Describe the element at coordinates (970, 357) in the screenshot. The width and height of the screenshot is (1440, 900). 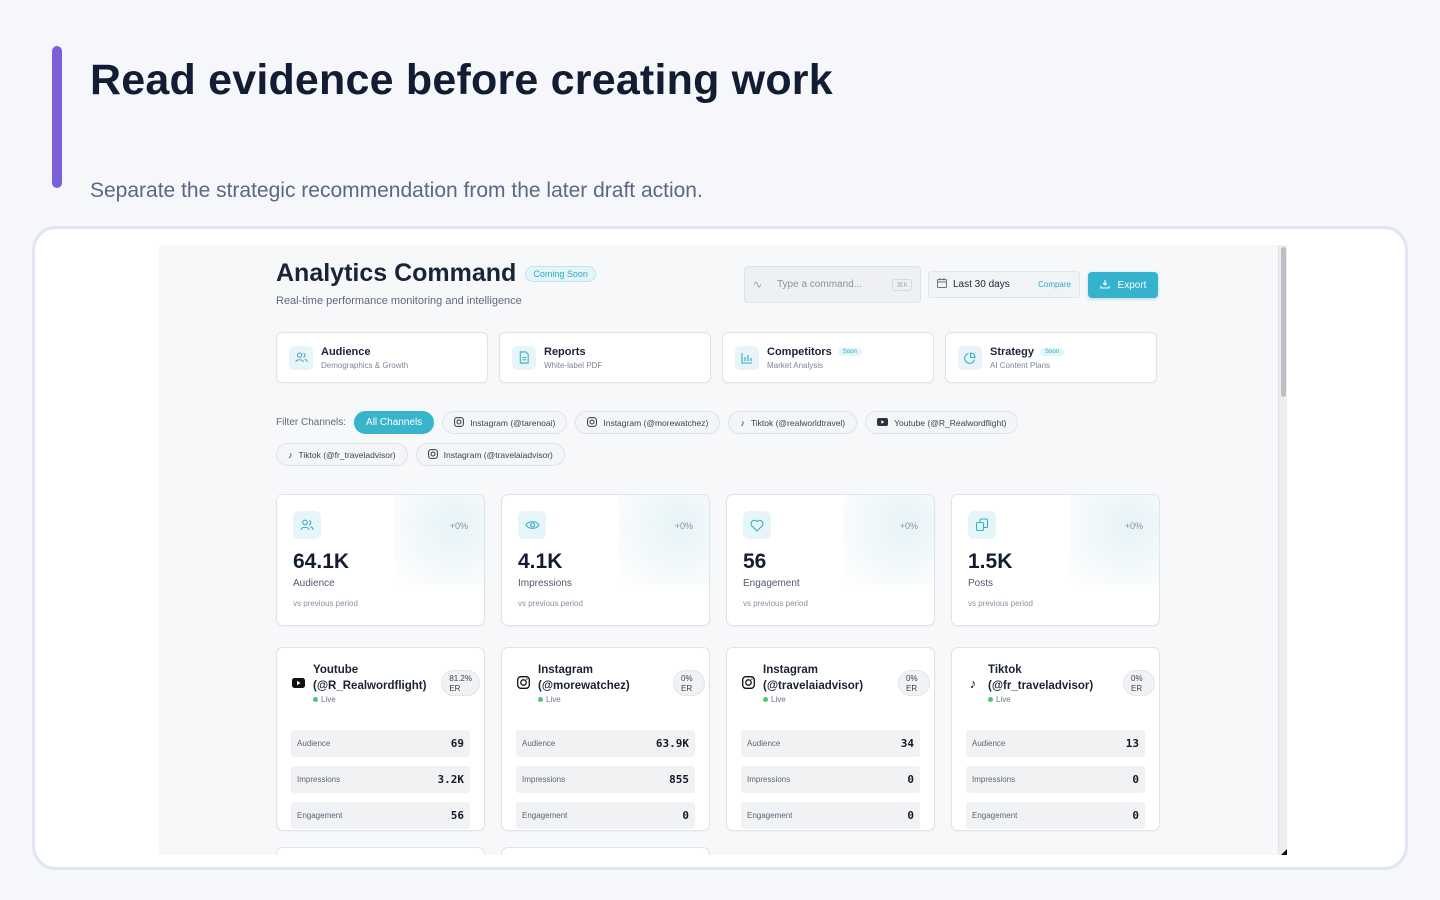
I see `pie-chart-icon` at that location.